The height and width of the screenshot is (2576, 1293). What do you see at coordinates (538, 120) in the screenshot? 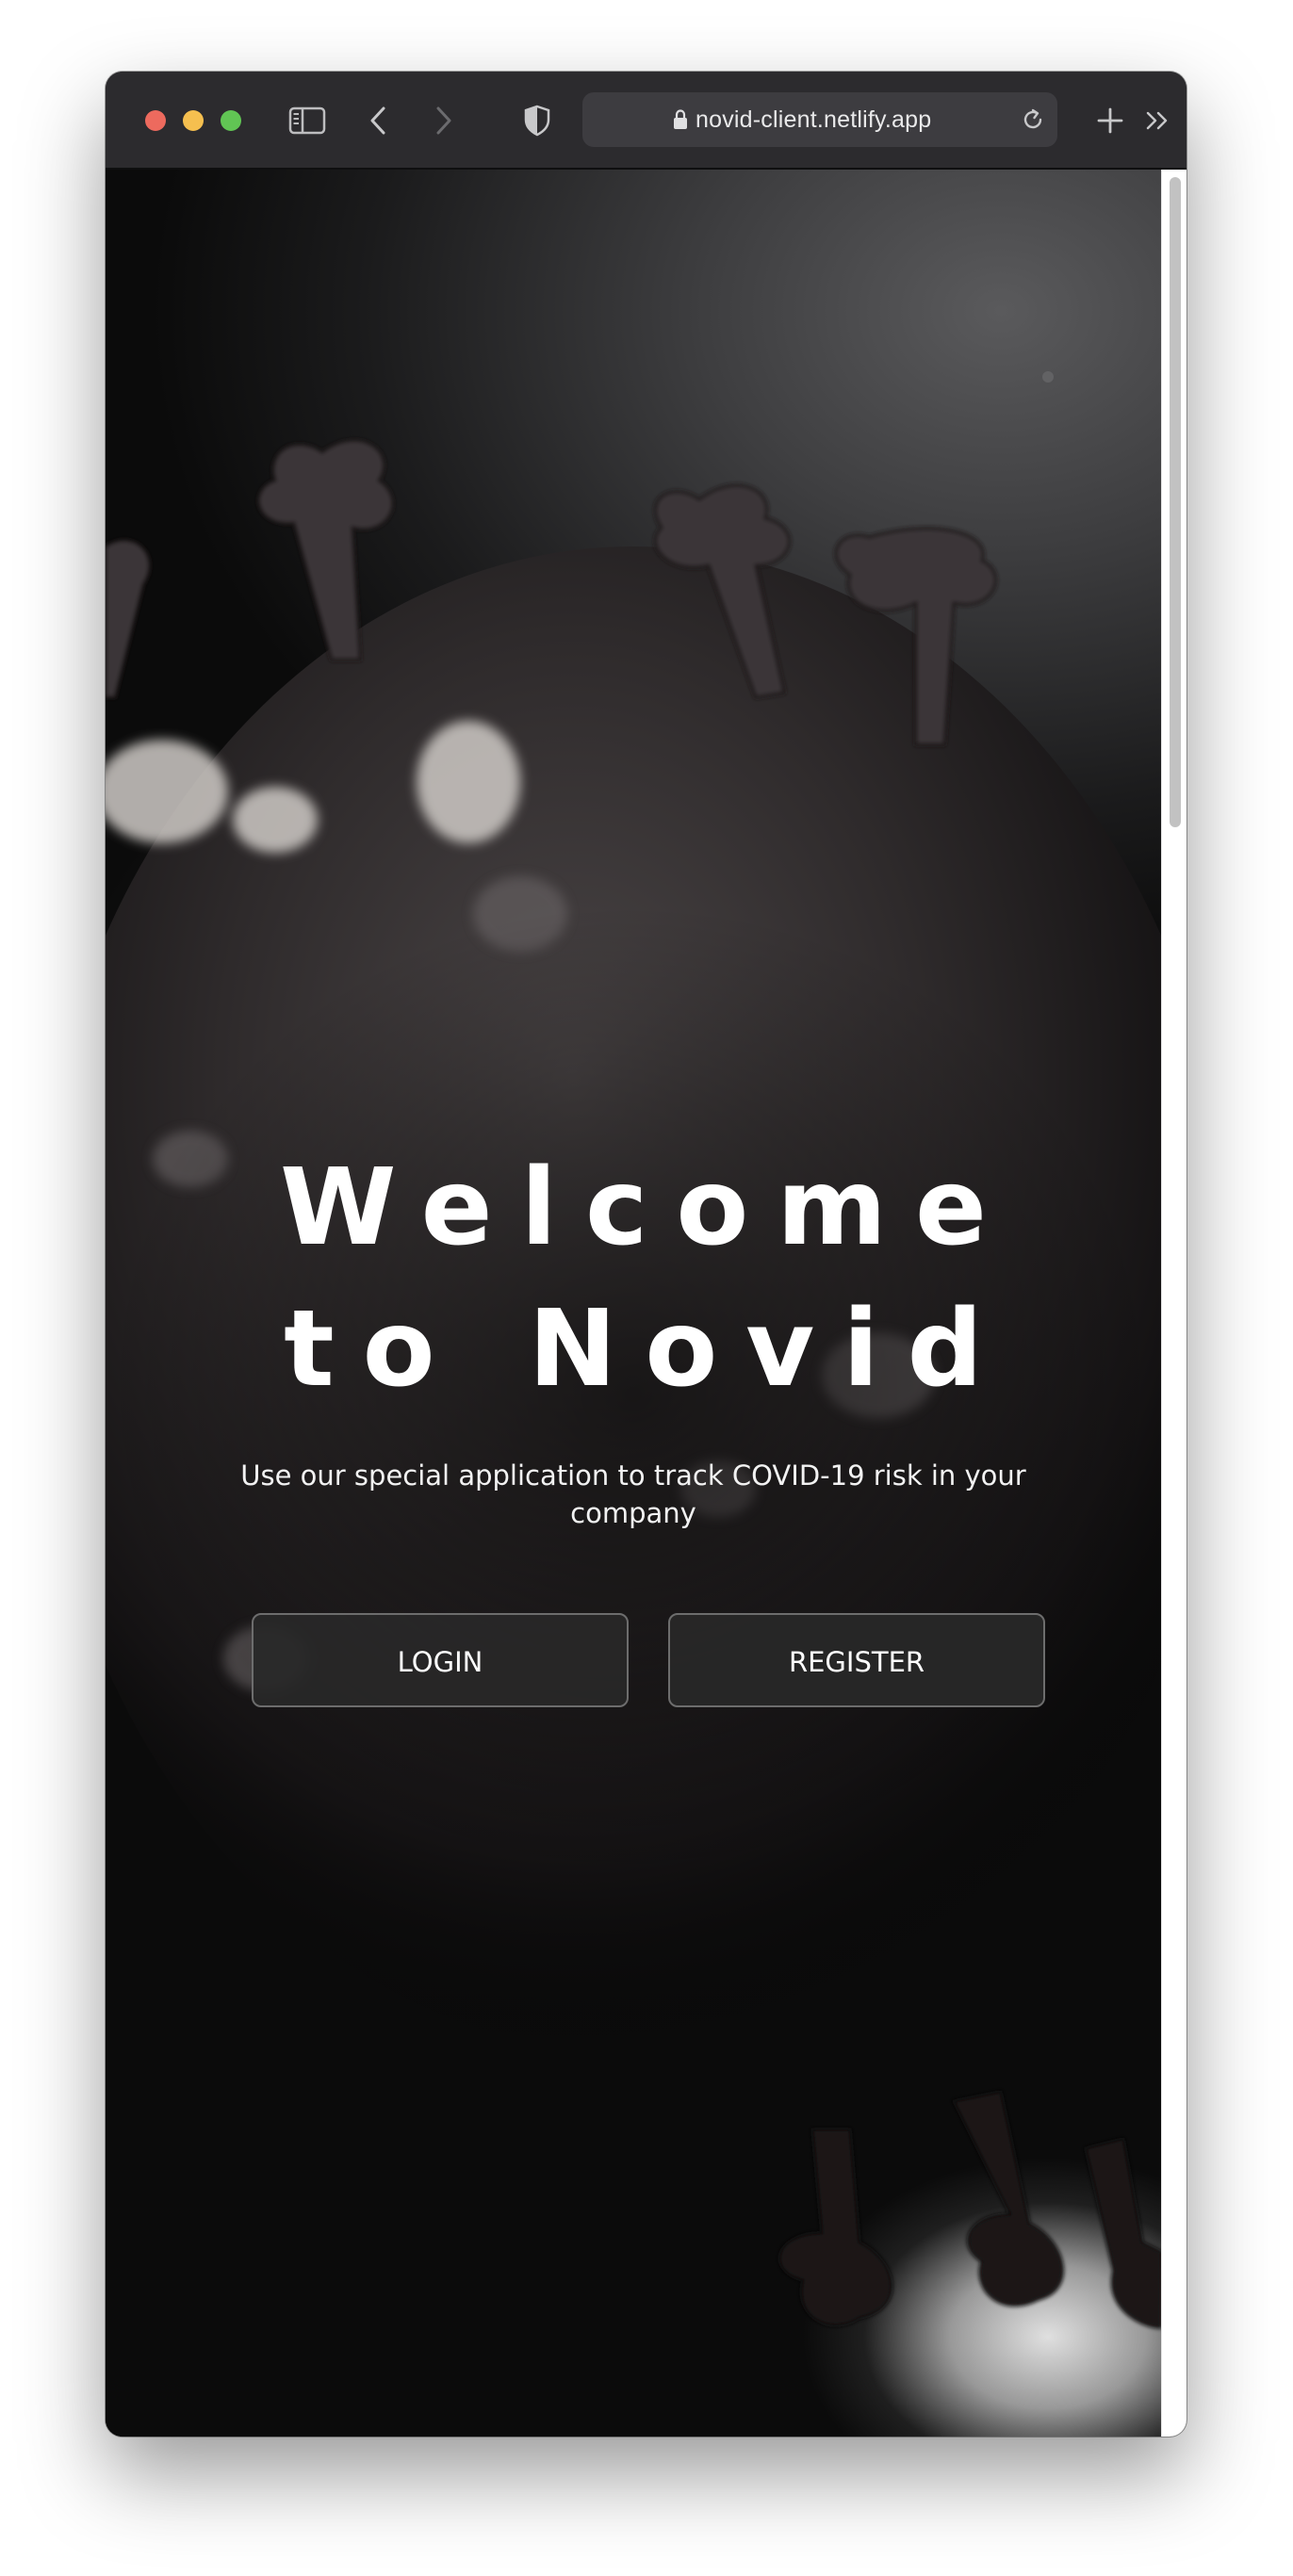
I see `shield-icon` at bounding box center [538, 120].